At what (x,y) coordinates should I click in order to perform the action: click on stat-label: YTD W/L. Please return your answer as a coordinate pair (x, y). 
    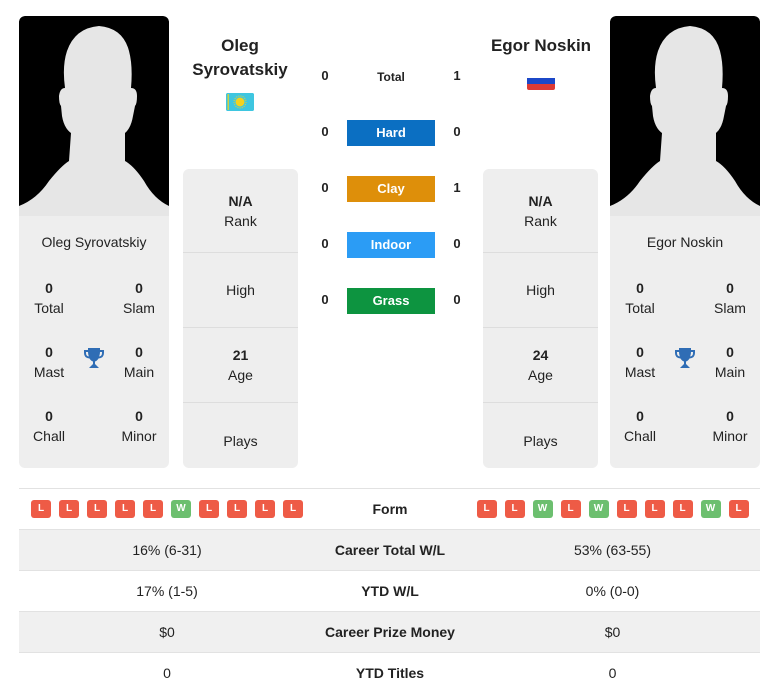
    Looking at the image, I should click on (390, 591).